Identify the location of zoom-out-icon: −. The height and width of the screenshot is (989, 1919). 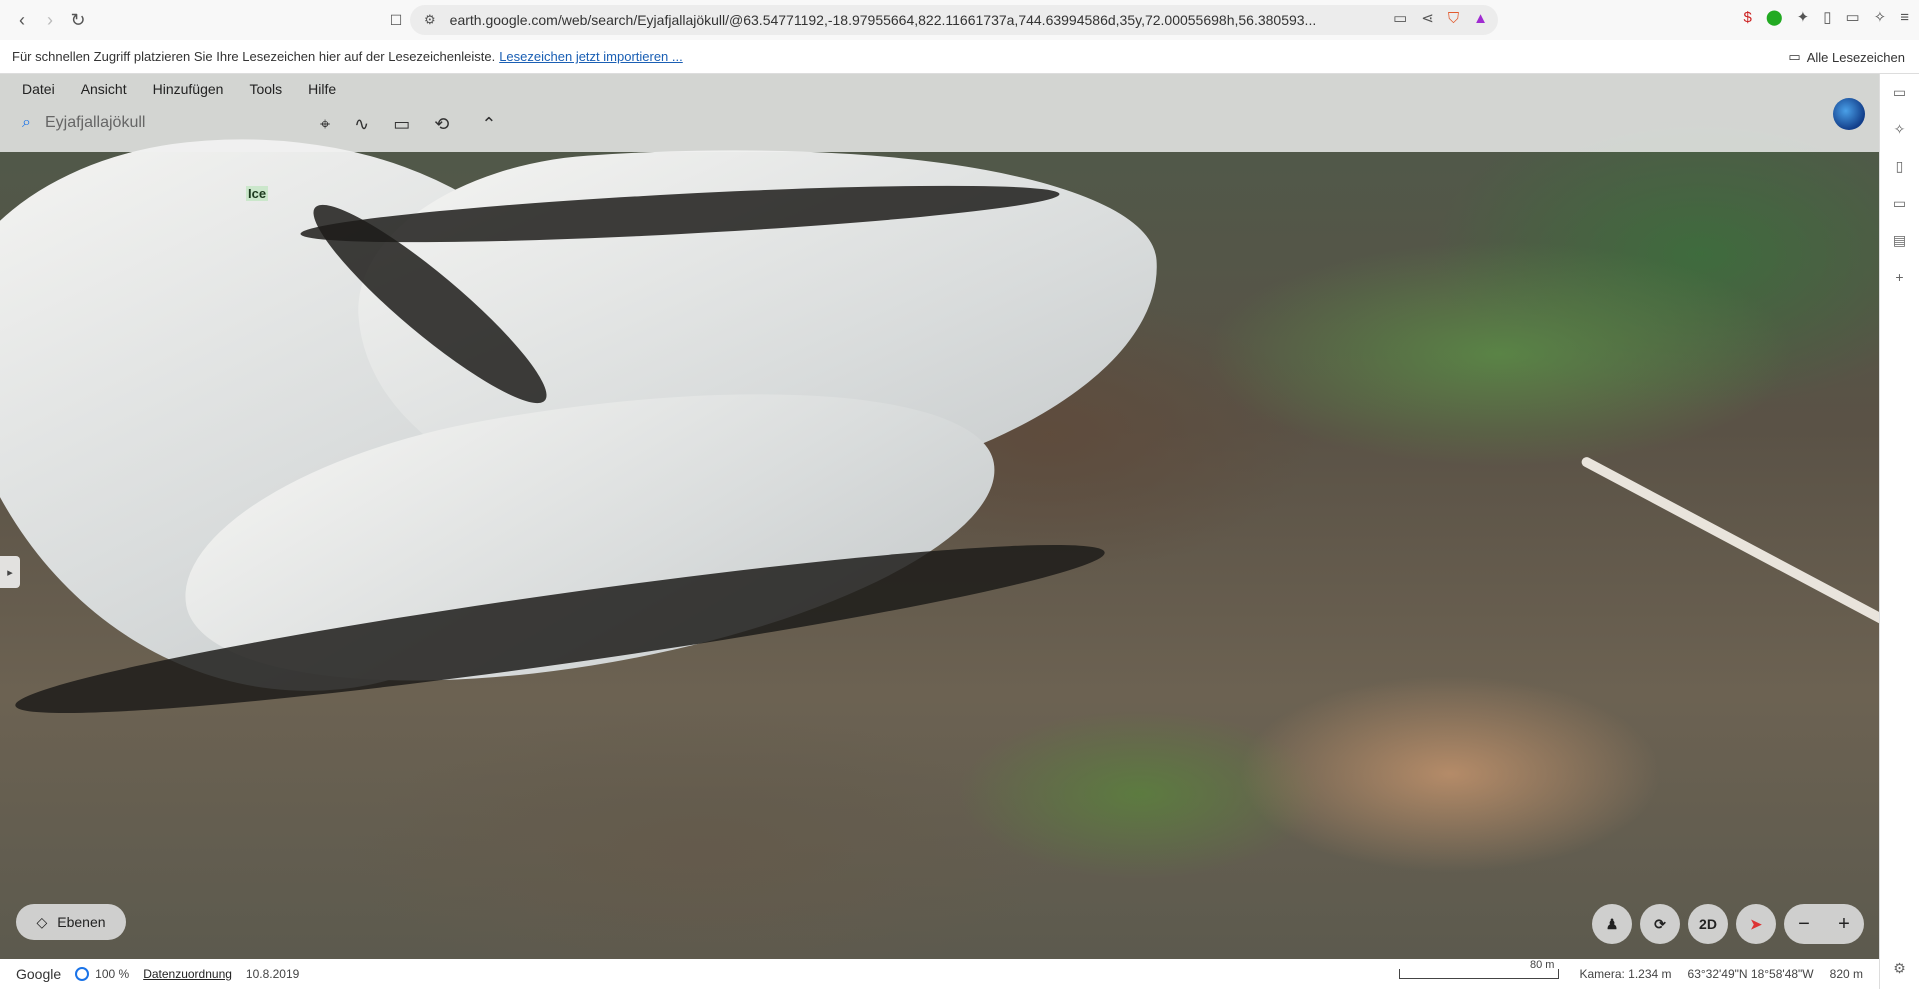
(1804, 924).